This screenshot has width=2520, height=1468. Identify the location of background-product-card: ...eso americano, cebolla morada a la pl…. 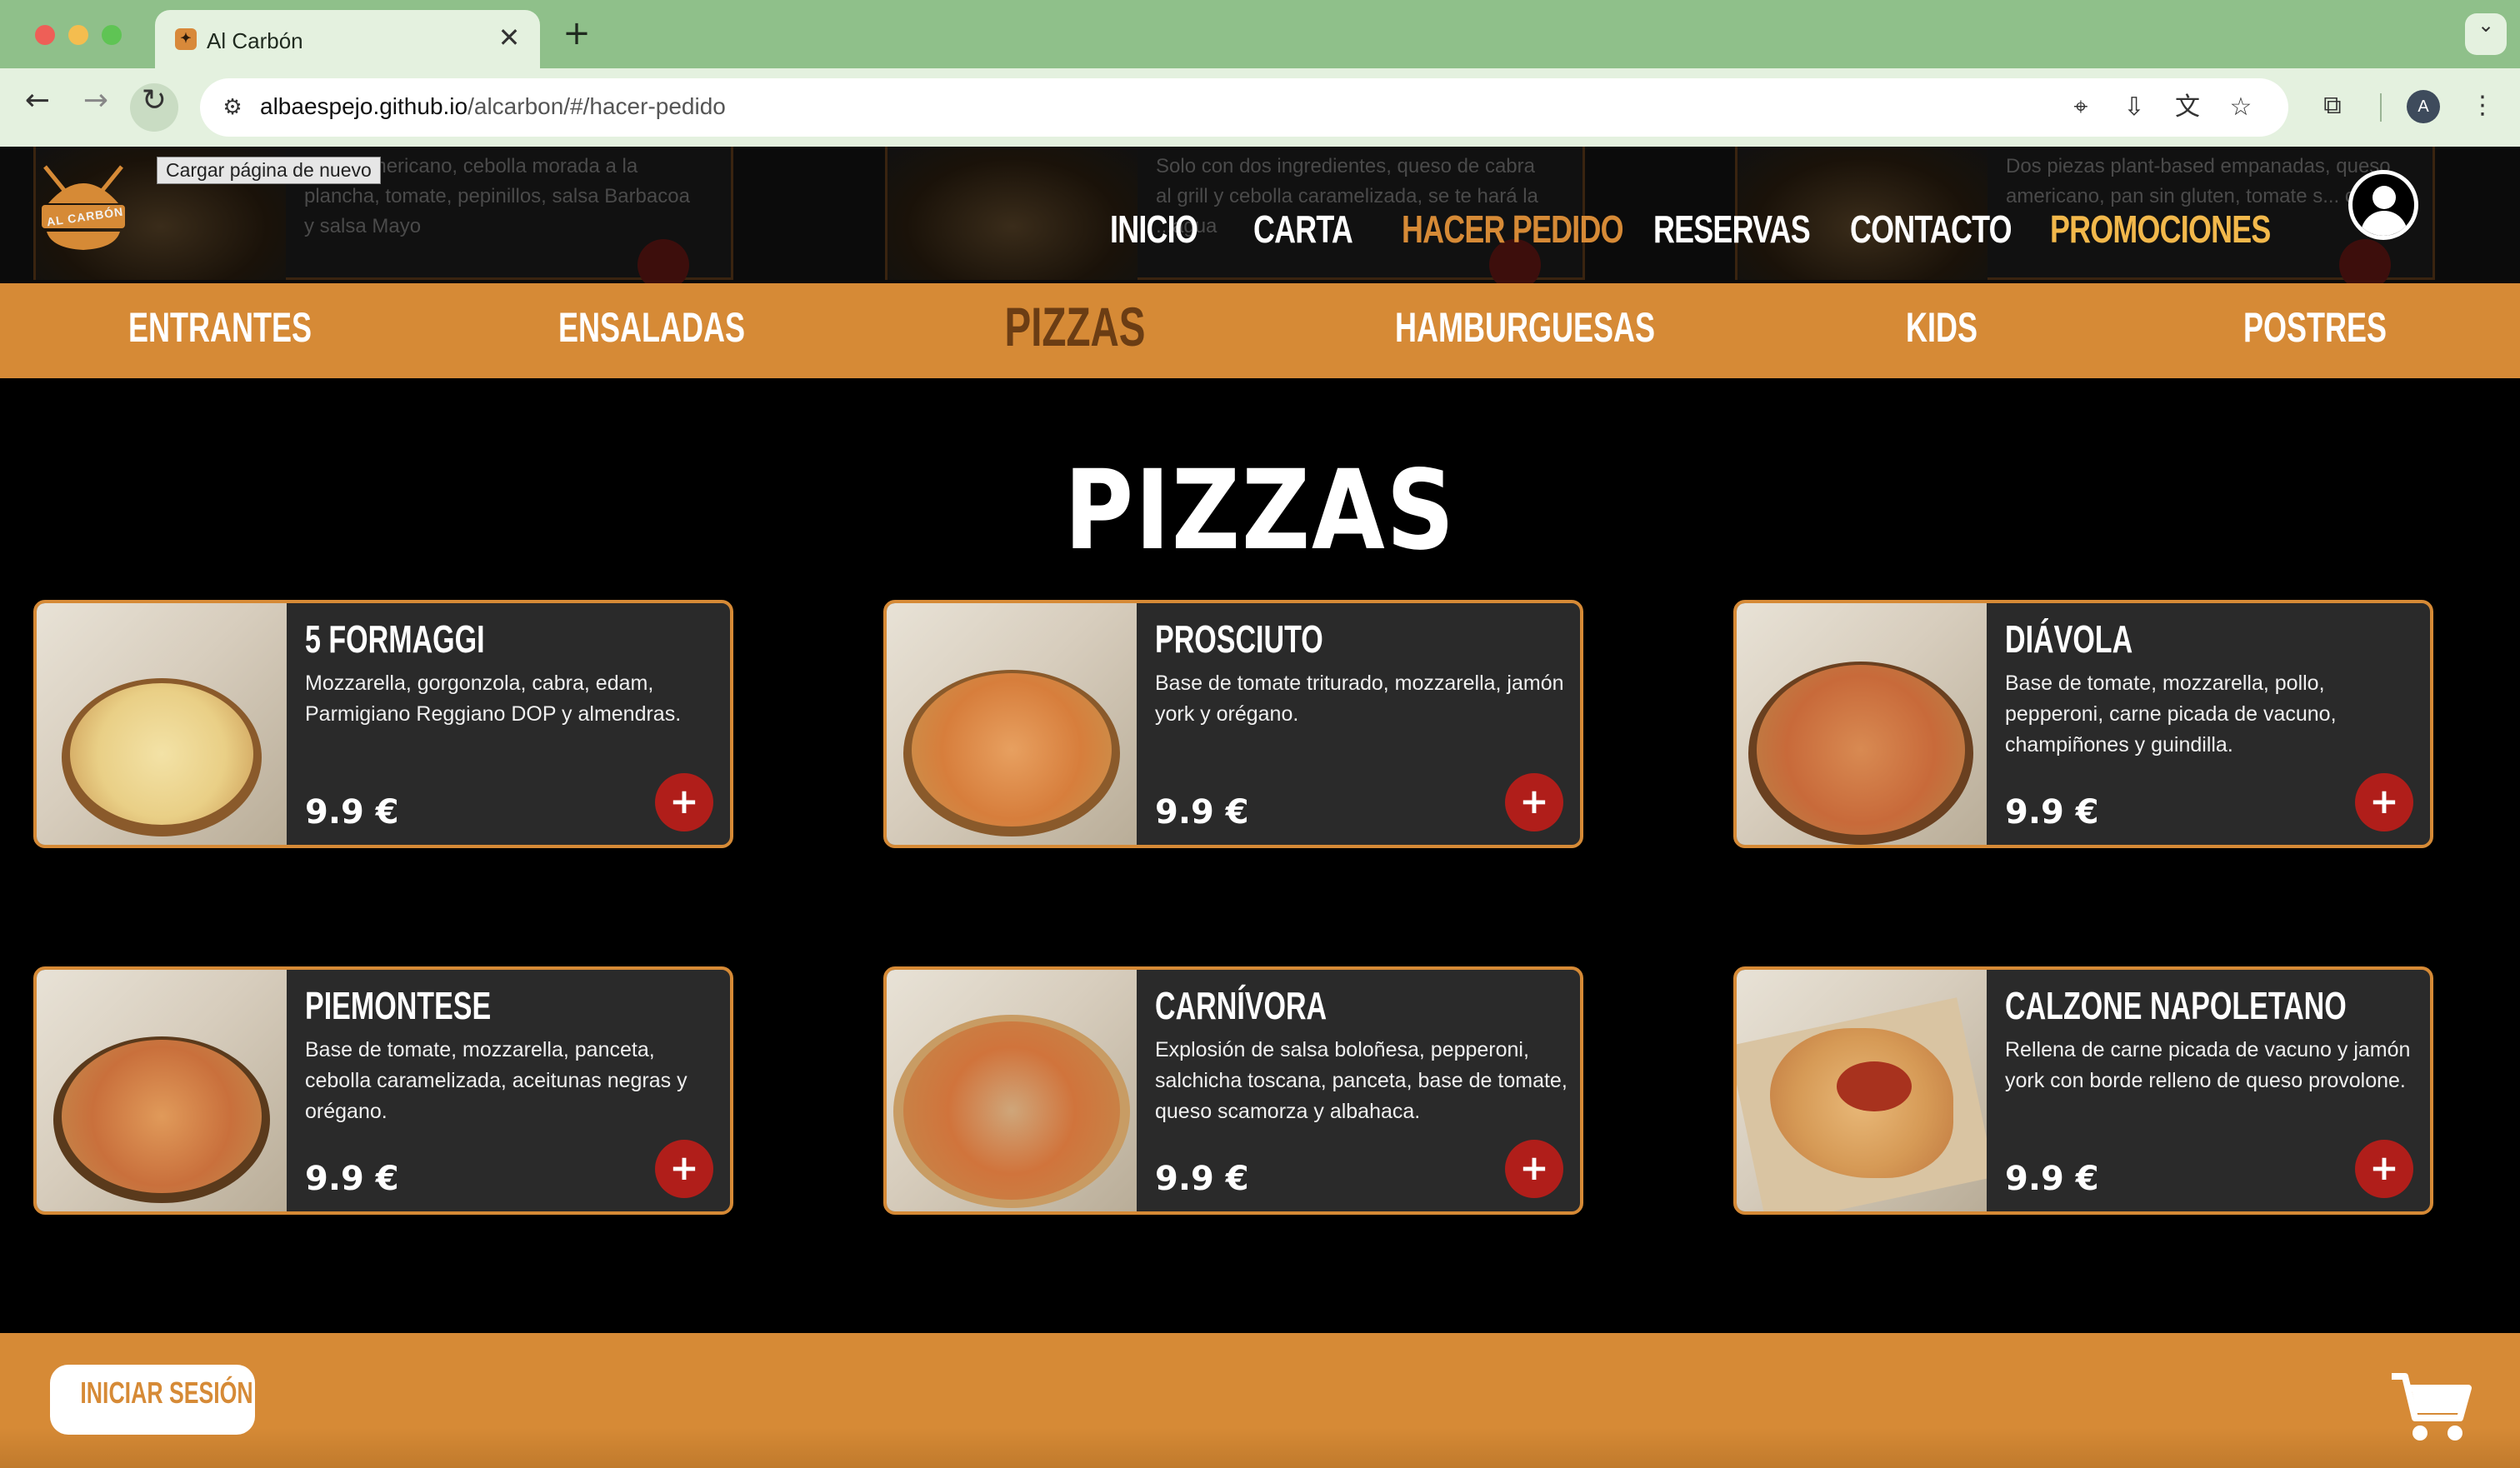
(383, 215).